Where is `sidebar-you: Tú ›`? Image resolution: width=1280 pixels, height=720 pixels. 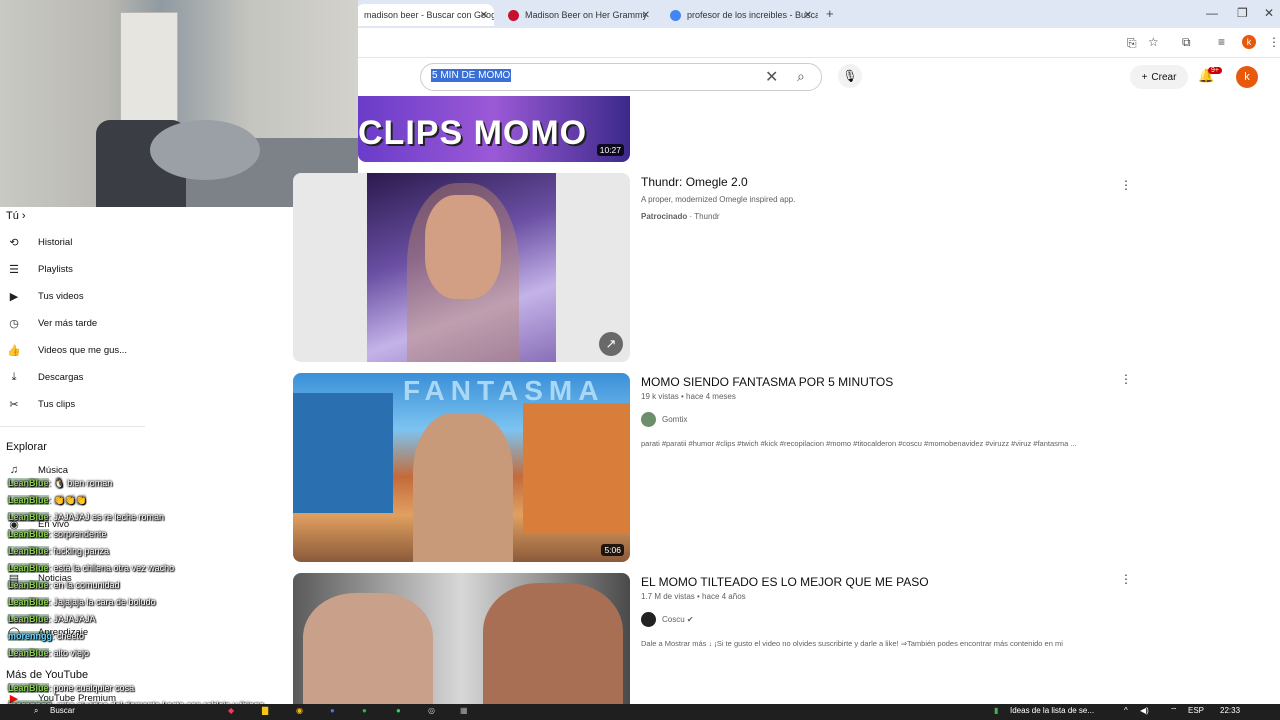
sidebar-you: Tú › is located at coordinates (16, 216).